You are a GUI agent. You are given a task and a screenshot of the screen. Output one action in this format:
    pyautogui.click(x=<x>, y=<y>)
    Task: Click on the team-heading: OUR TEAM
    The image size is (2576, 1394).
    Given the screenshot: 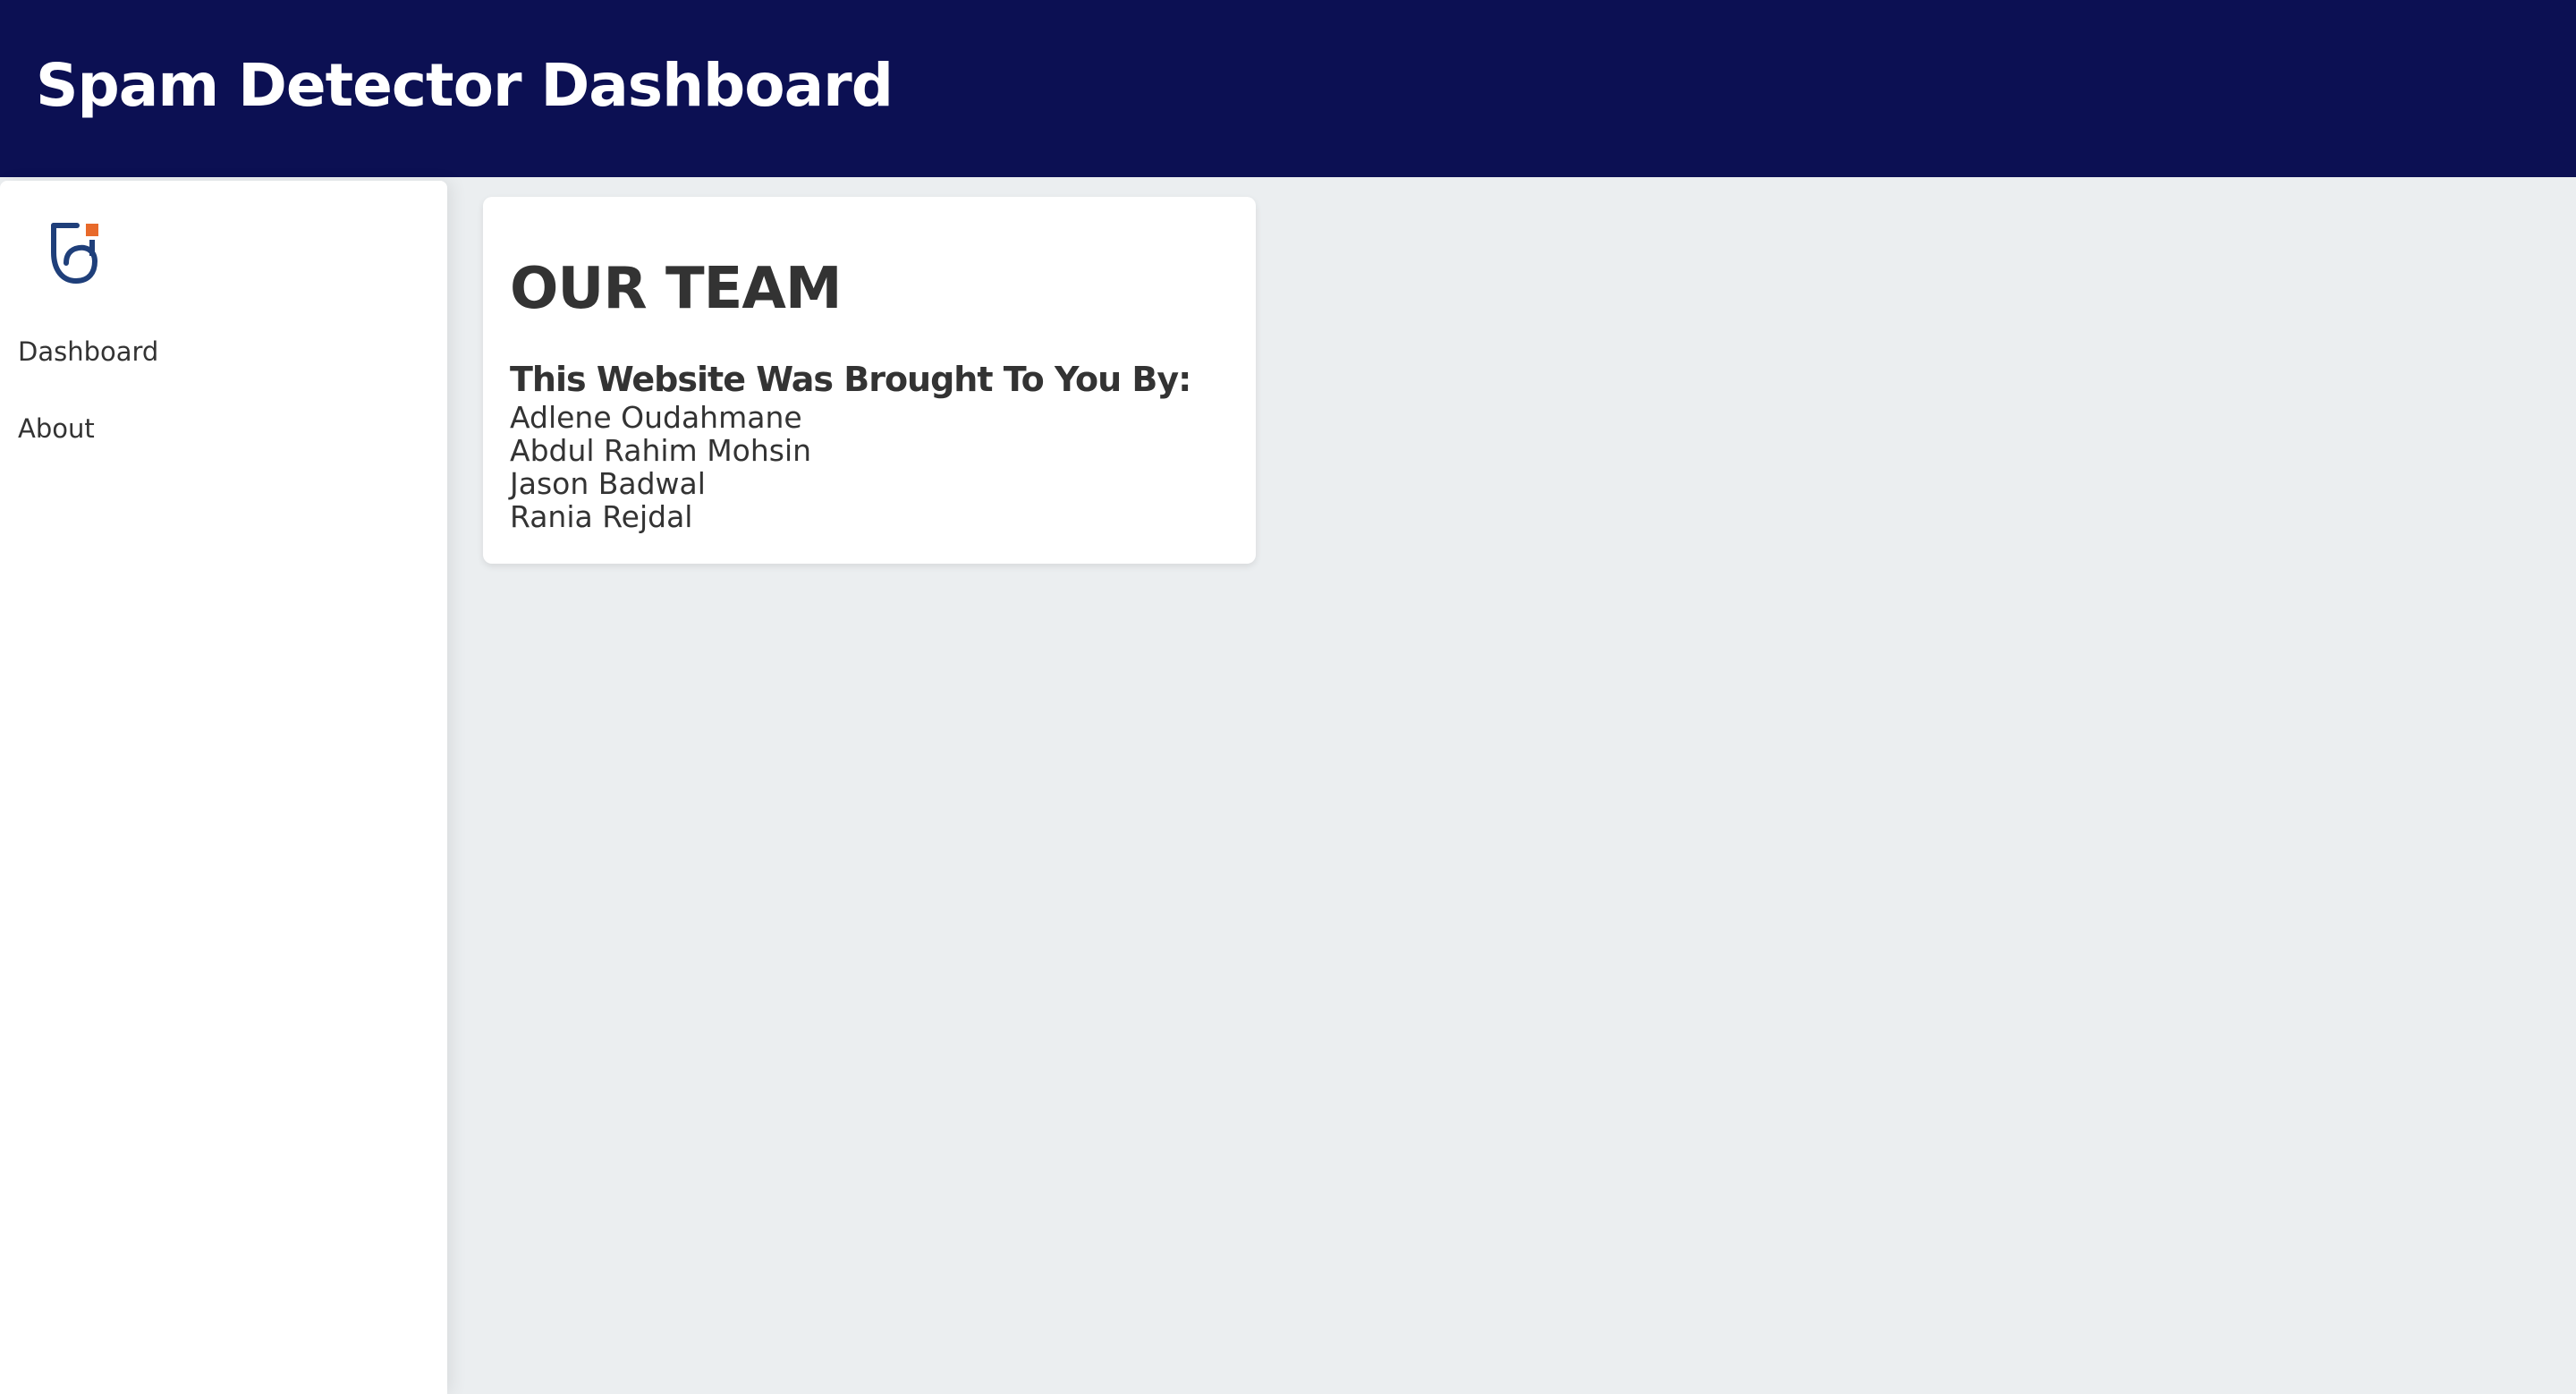 What is the action you would take?
    pyautogui.click(x=676, y=289)
    